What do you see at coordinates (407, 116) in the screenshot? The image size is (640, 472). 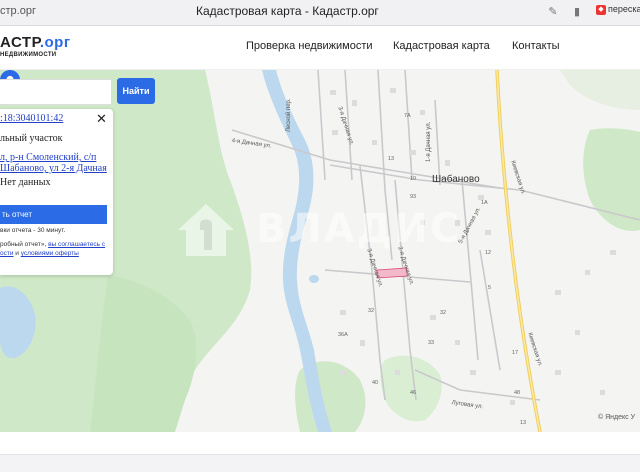 I see `house-number: 7А` at bounding box center [407, 116].